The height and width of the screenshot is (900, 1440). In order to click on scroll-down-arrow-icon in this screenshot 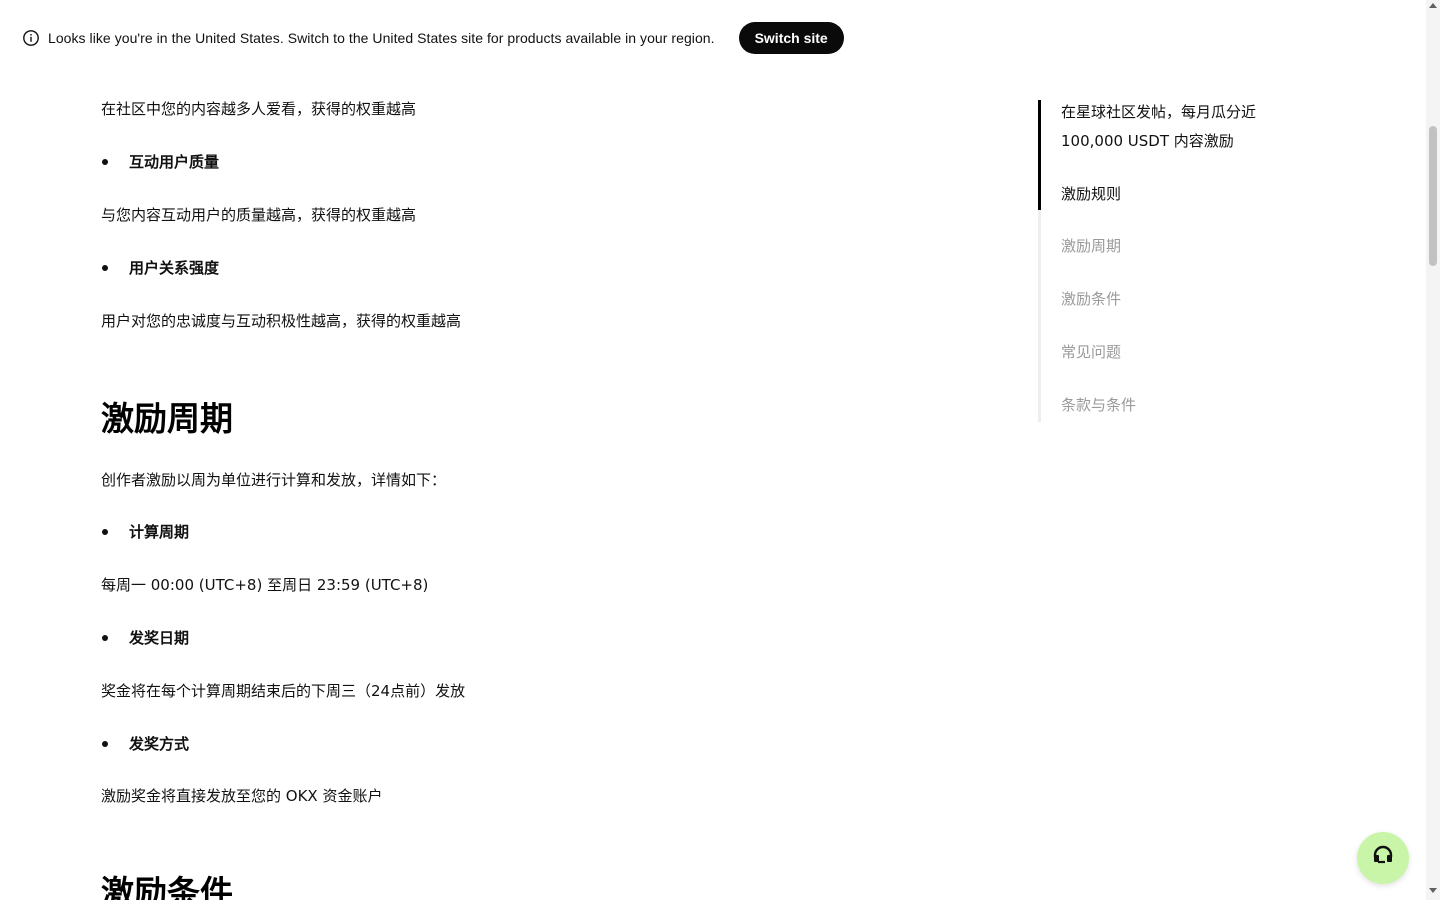, I will do `click(1433, 890)`.